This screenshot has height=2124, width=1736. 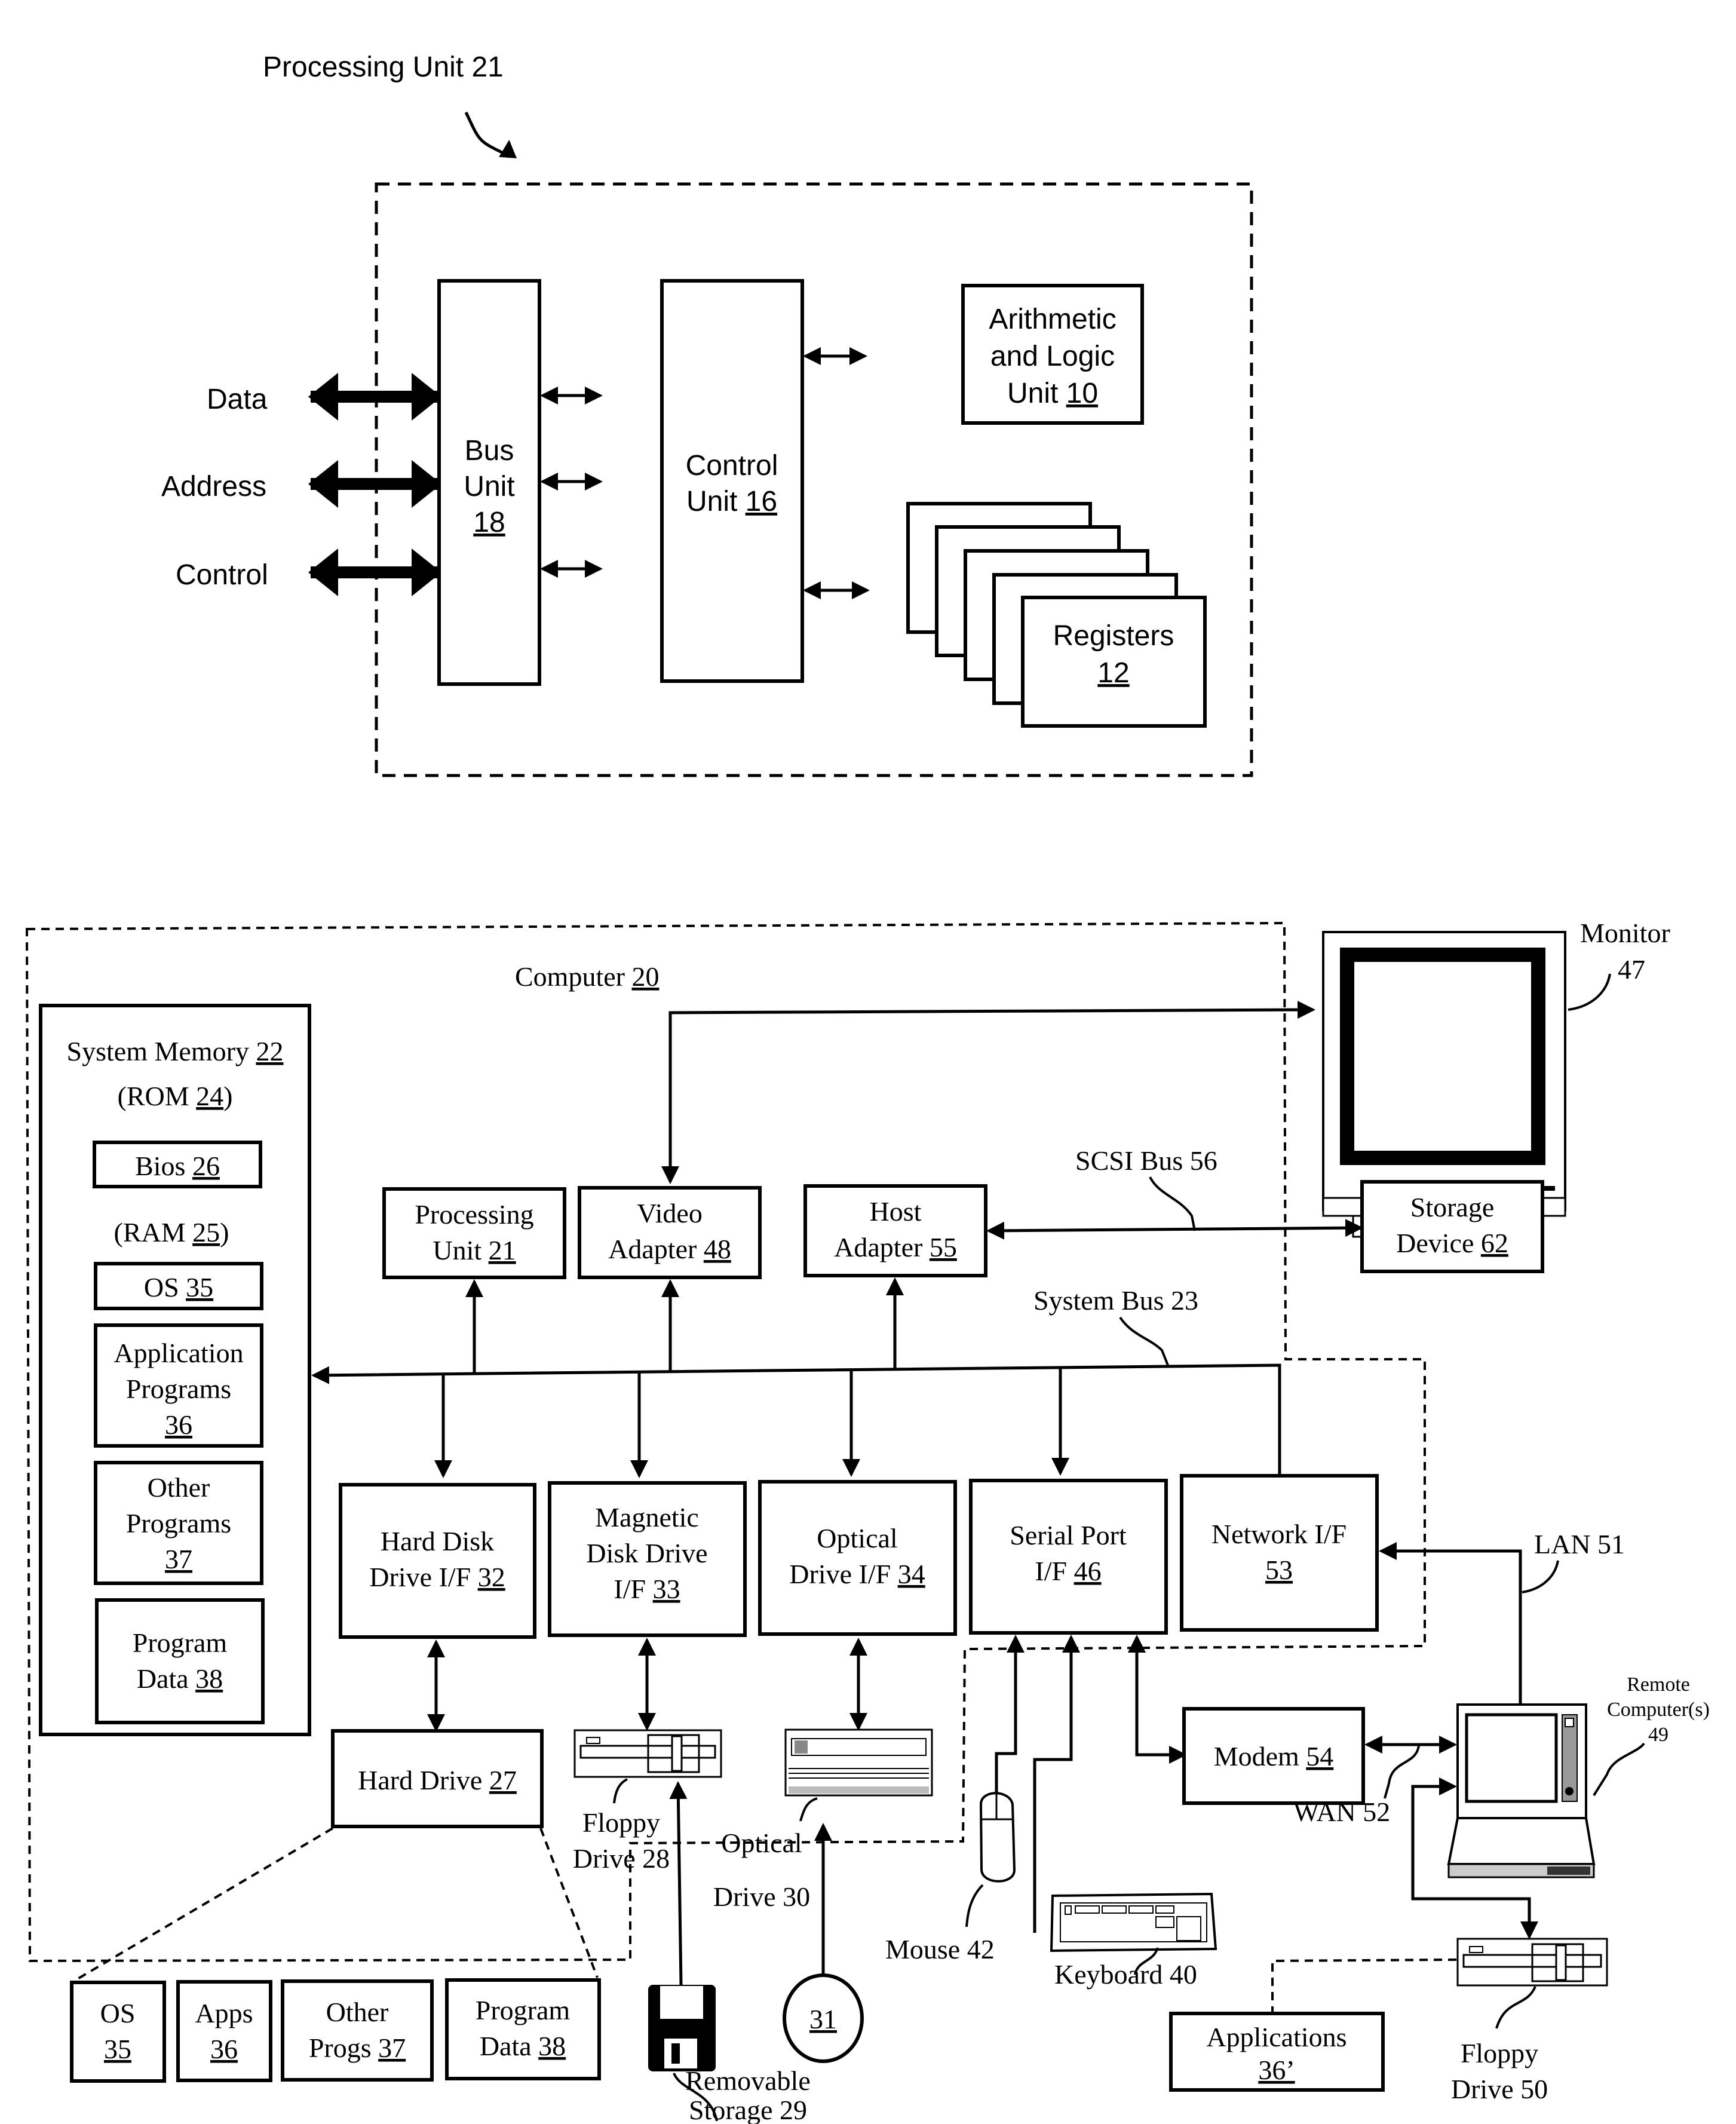 I want to click on other-programs-ref: 37, so click(x=178, y=1559).